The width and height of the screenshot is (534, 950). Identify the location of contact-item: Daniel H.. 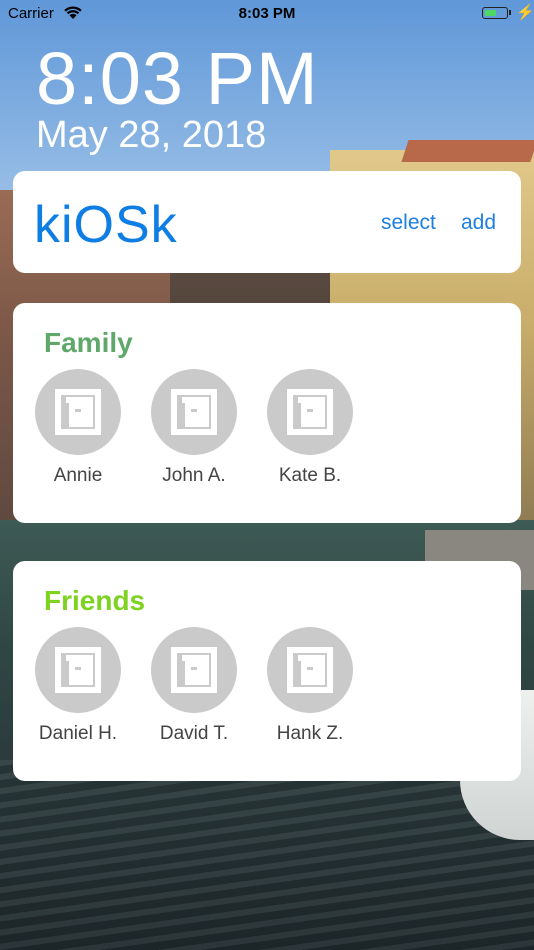
(78, 686).